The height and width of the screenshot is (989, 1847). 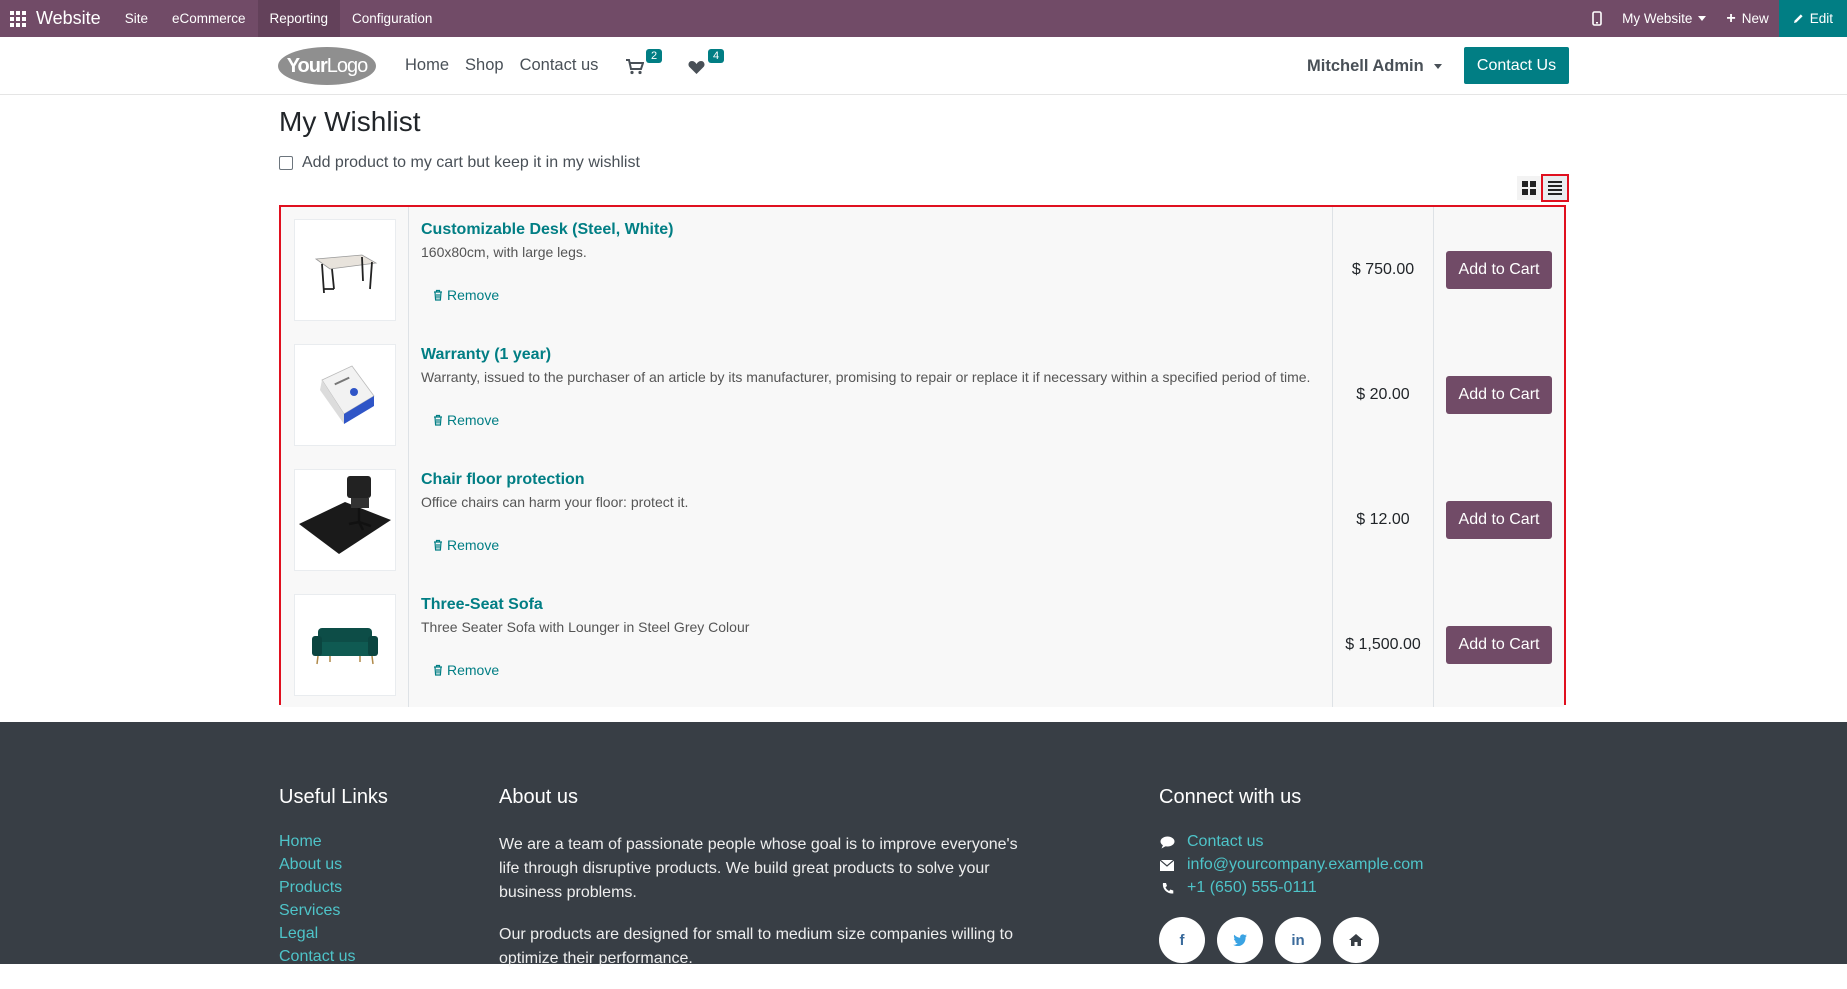 I want to click on menu-site: Site, so click(x=136, y=18).